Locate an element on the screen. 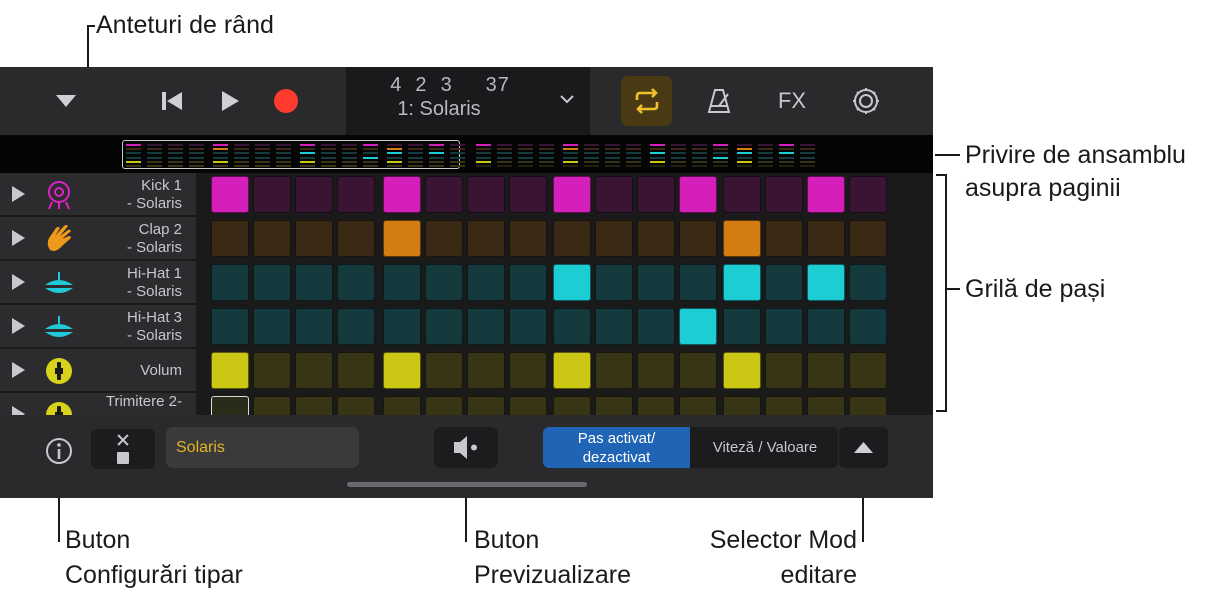 This screenshot has width=1232, height=596. fx-button: FX is located at coordinates (792, 101).